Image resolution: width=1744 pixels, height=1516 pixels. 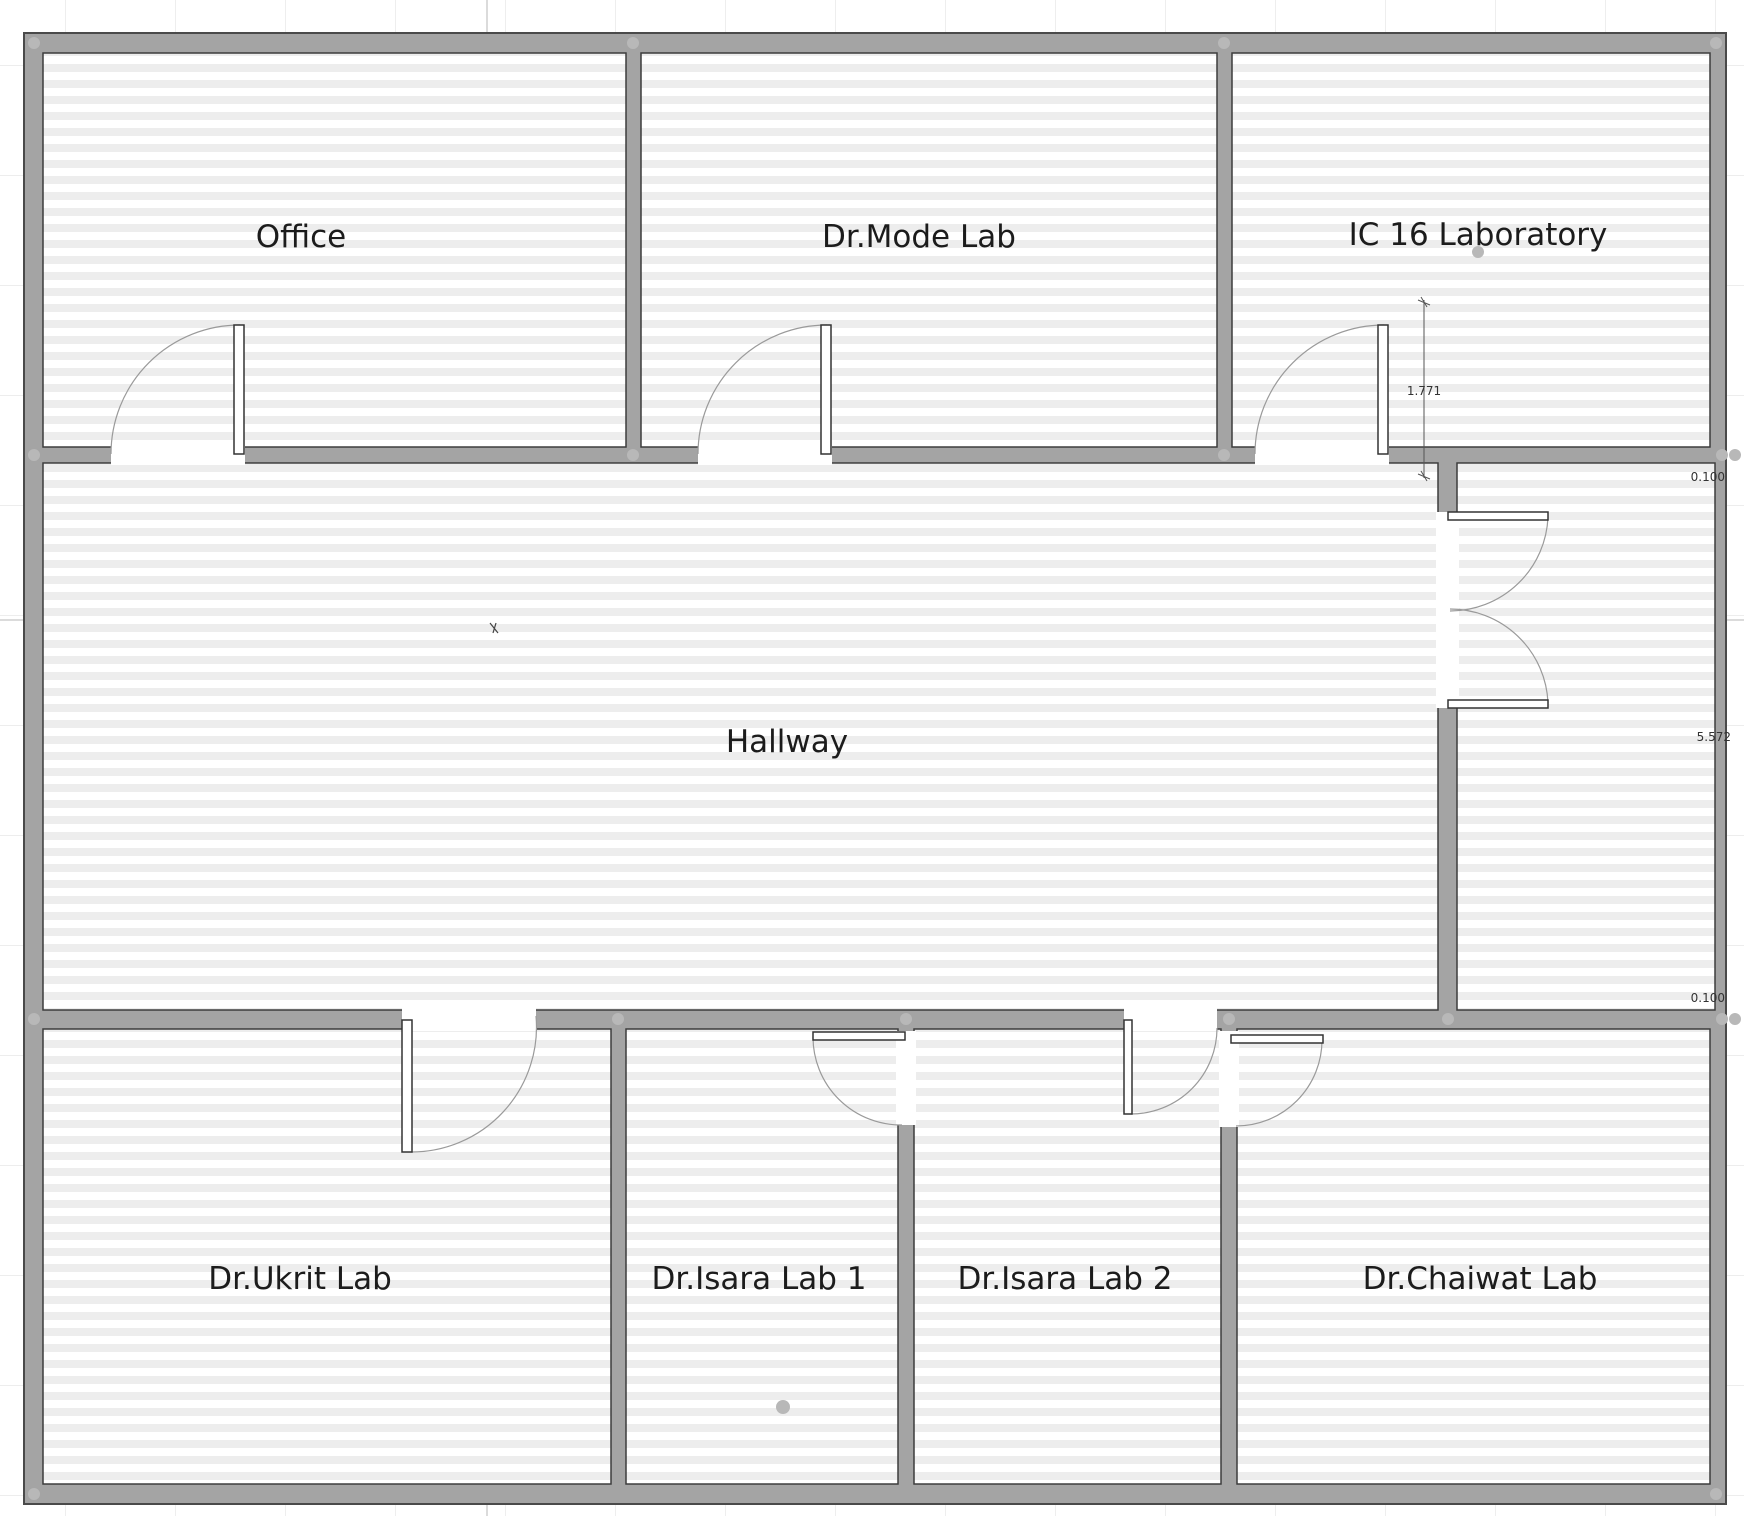 What do you see at coordinates (327, 1256) in the screenshot?
I see `room-floor-ukrit-lab` at bounding box center [327, 1256].